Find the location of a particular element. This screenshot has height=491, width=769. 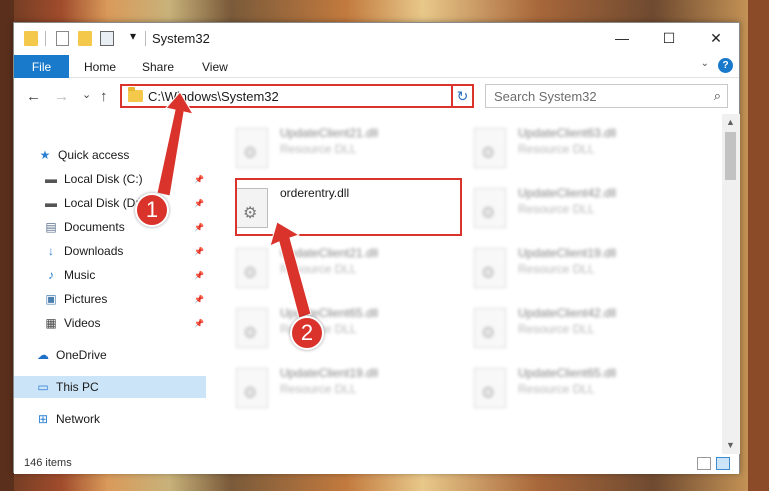

step-marker-1: 1 is located at coordinates (152, 210).